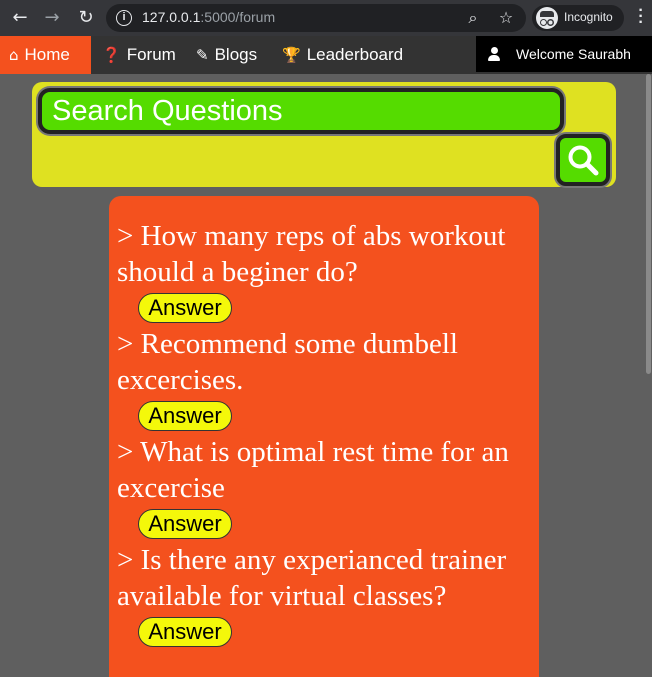 Image resolution: width=652 pixels, height=677 pixels. Describe the element at coordinates (473, 18) in the screenshot. I see `zoom-icon: ⌕` at that location.